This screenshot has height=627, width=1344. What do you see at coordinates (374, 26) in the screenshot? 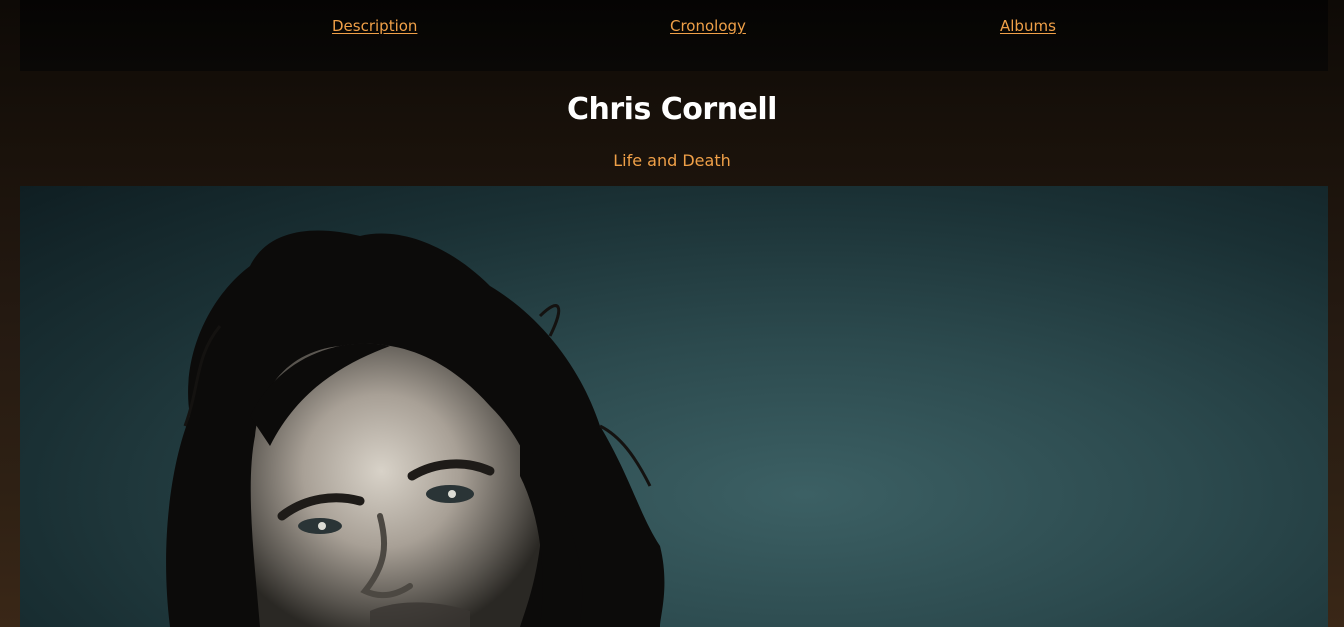
I see `nav-link-description: Description` at bounding box center [374, 26].